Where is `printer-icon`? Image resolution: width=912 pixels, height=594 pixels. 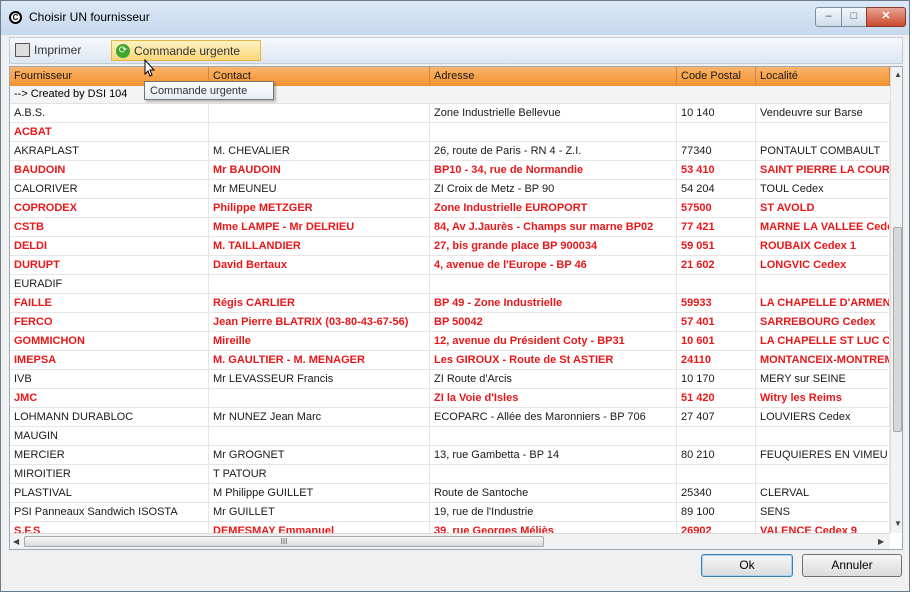 printer-icon is located at coordinates (22, 50).